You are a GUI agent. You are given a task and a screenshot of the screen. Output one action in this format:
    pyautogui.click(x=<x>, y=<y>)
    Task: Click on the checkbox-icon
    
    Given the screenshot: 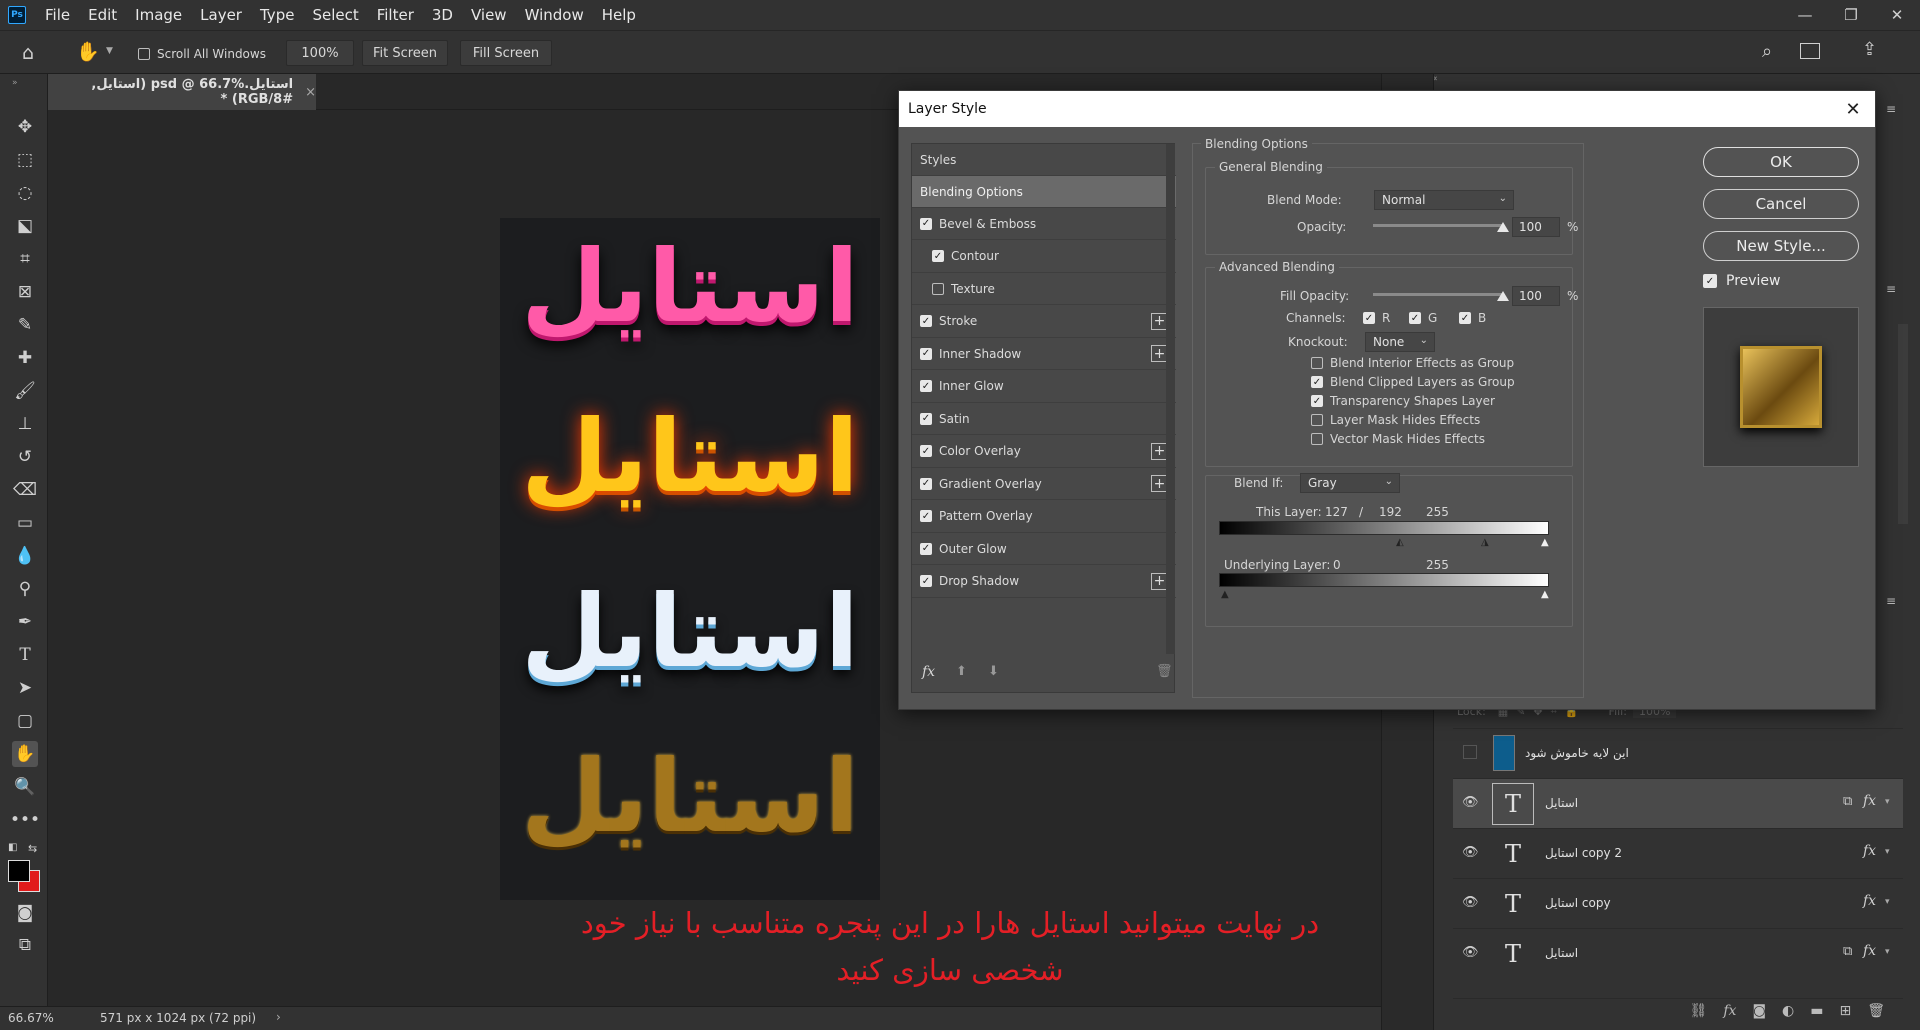 What is the action you would take?
    pyautogui.click(x=938, y=288)
    